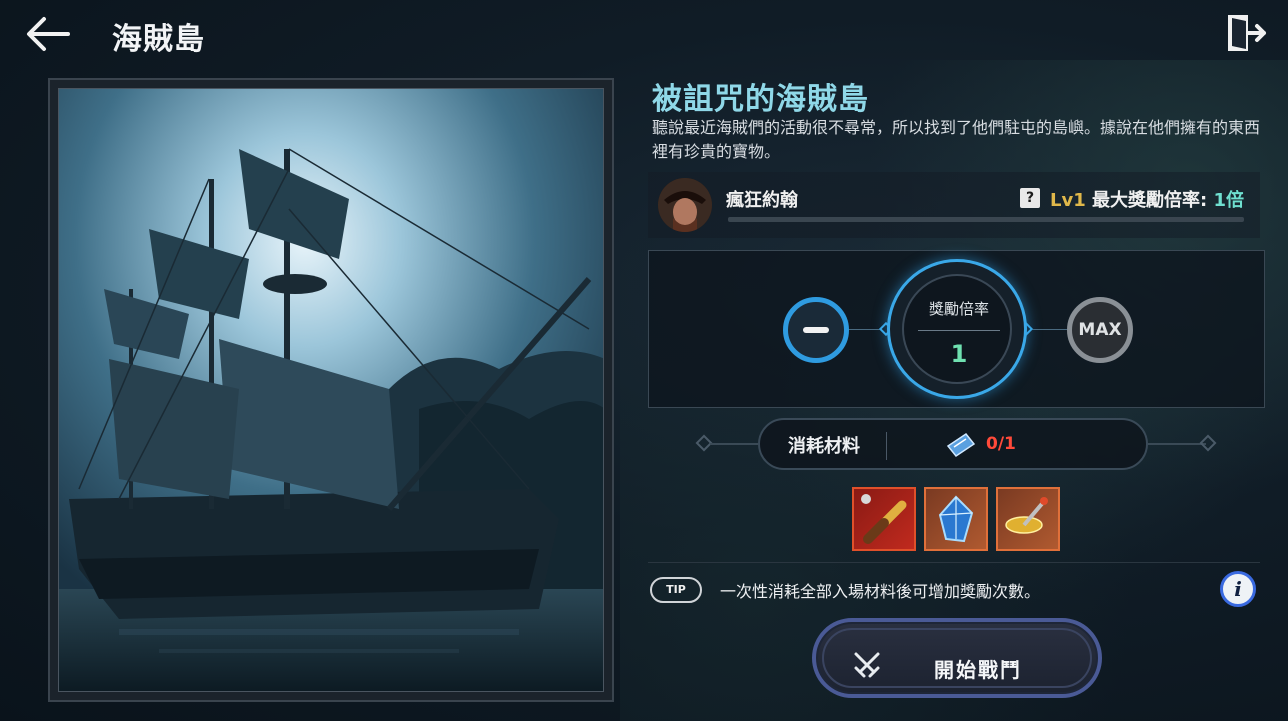 This screenshot has width=1288, height=721. Describe the element at coordinates (158, 39) in the screenshot. I see `page-title: 海賊島` at that location.